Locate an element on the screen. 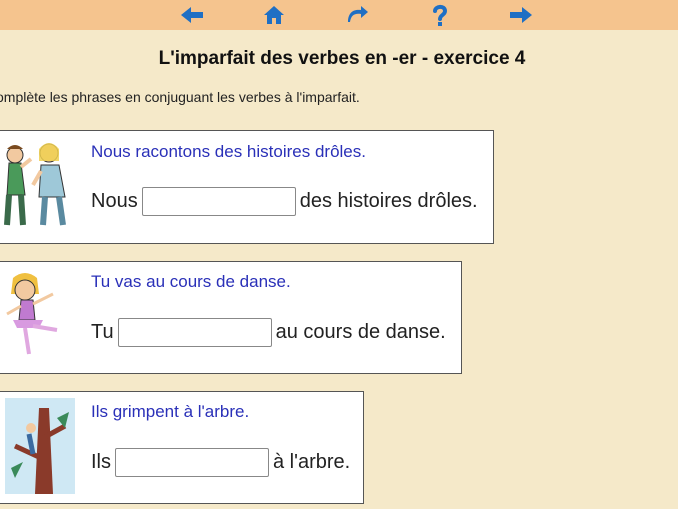  back-button is located at coordinates (192, 15).